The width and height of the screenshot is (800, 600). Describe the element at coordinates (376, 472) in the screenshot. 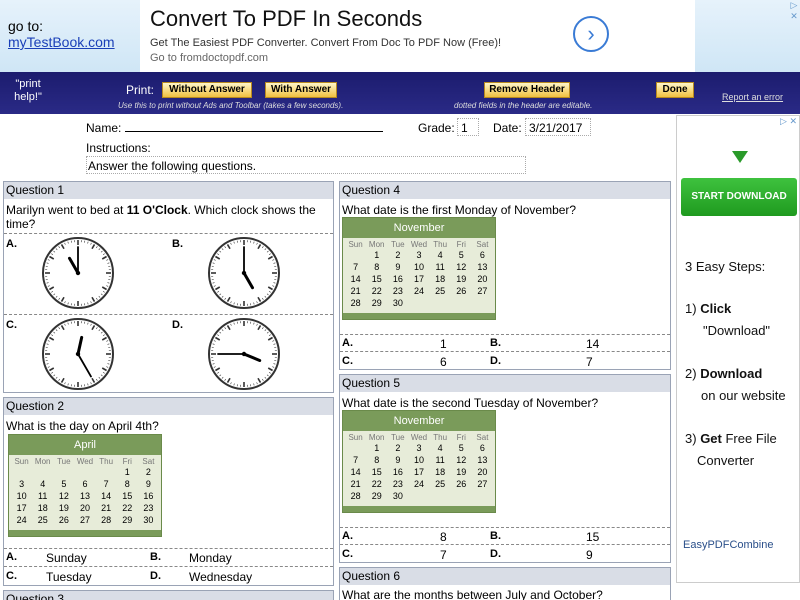

I see `calendar-day: 15` at that location.